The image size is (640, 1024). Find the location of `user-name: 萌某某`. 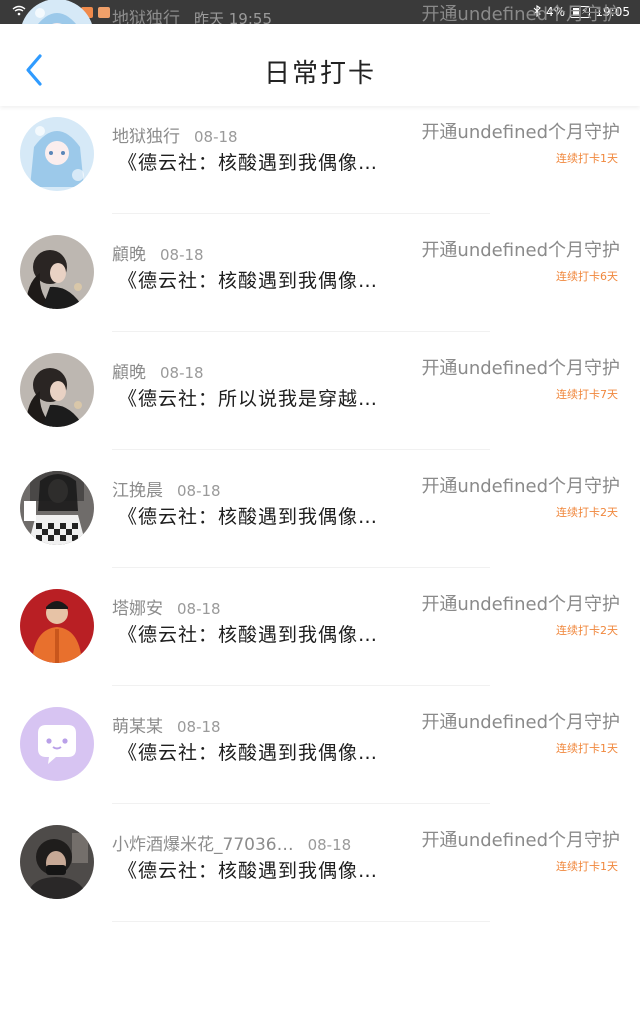

user-name: 萌某某 is located at coordinates (137, 727).